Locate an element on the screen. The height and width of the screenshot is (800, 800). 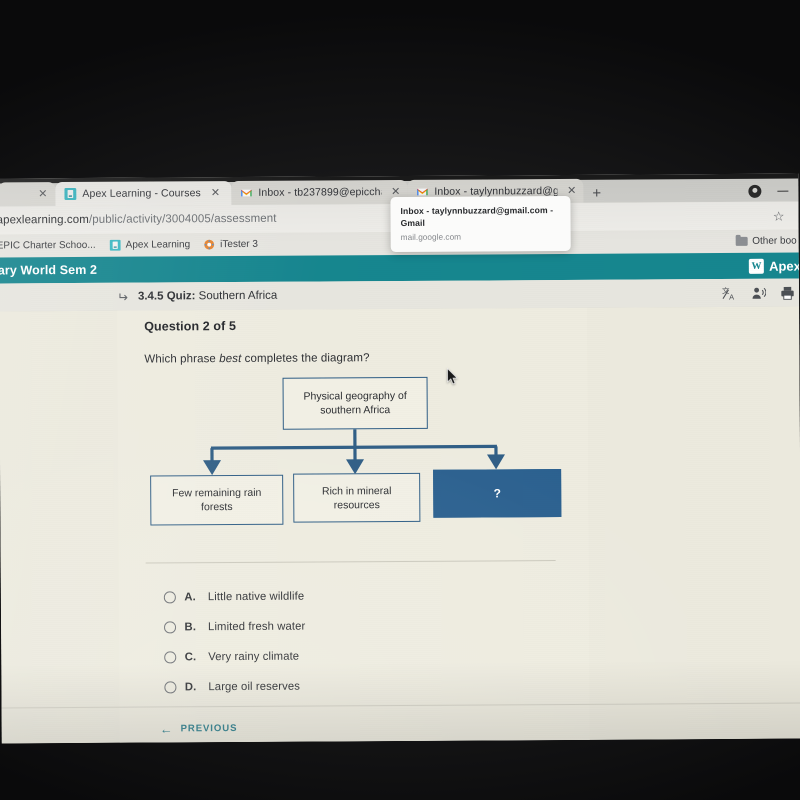
bookmark-item-itester-3: iTester 3 is located at coordinates (231, 244).